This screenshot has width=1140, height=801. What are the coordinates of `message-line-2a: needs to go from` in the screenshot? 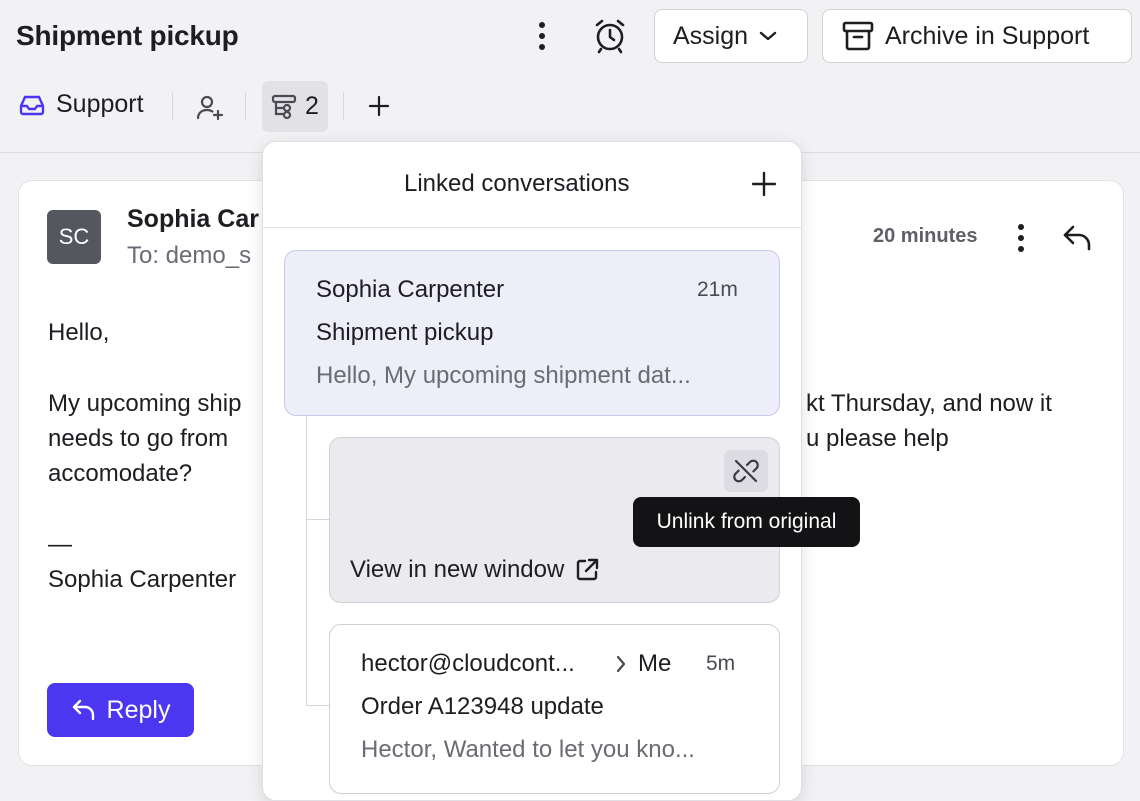 It's located at (138, 438).